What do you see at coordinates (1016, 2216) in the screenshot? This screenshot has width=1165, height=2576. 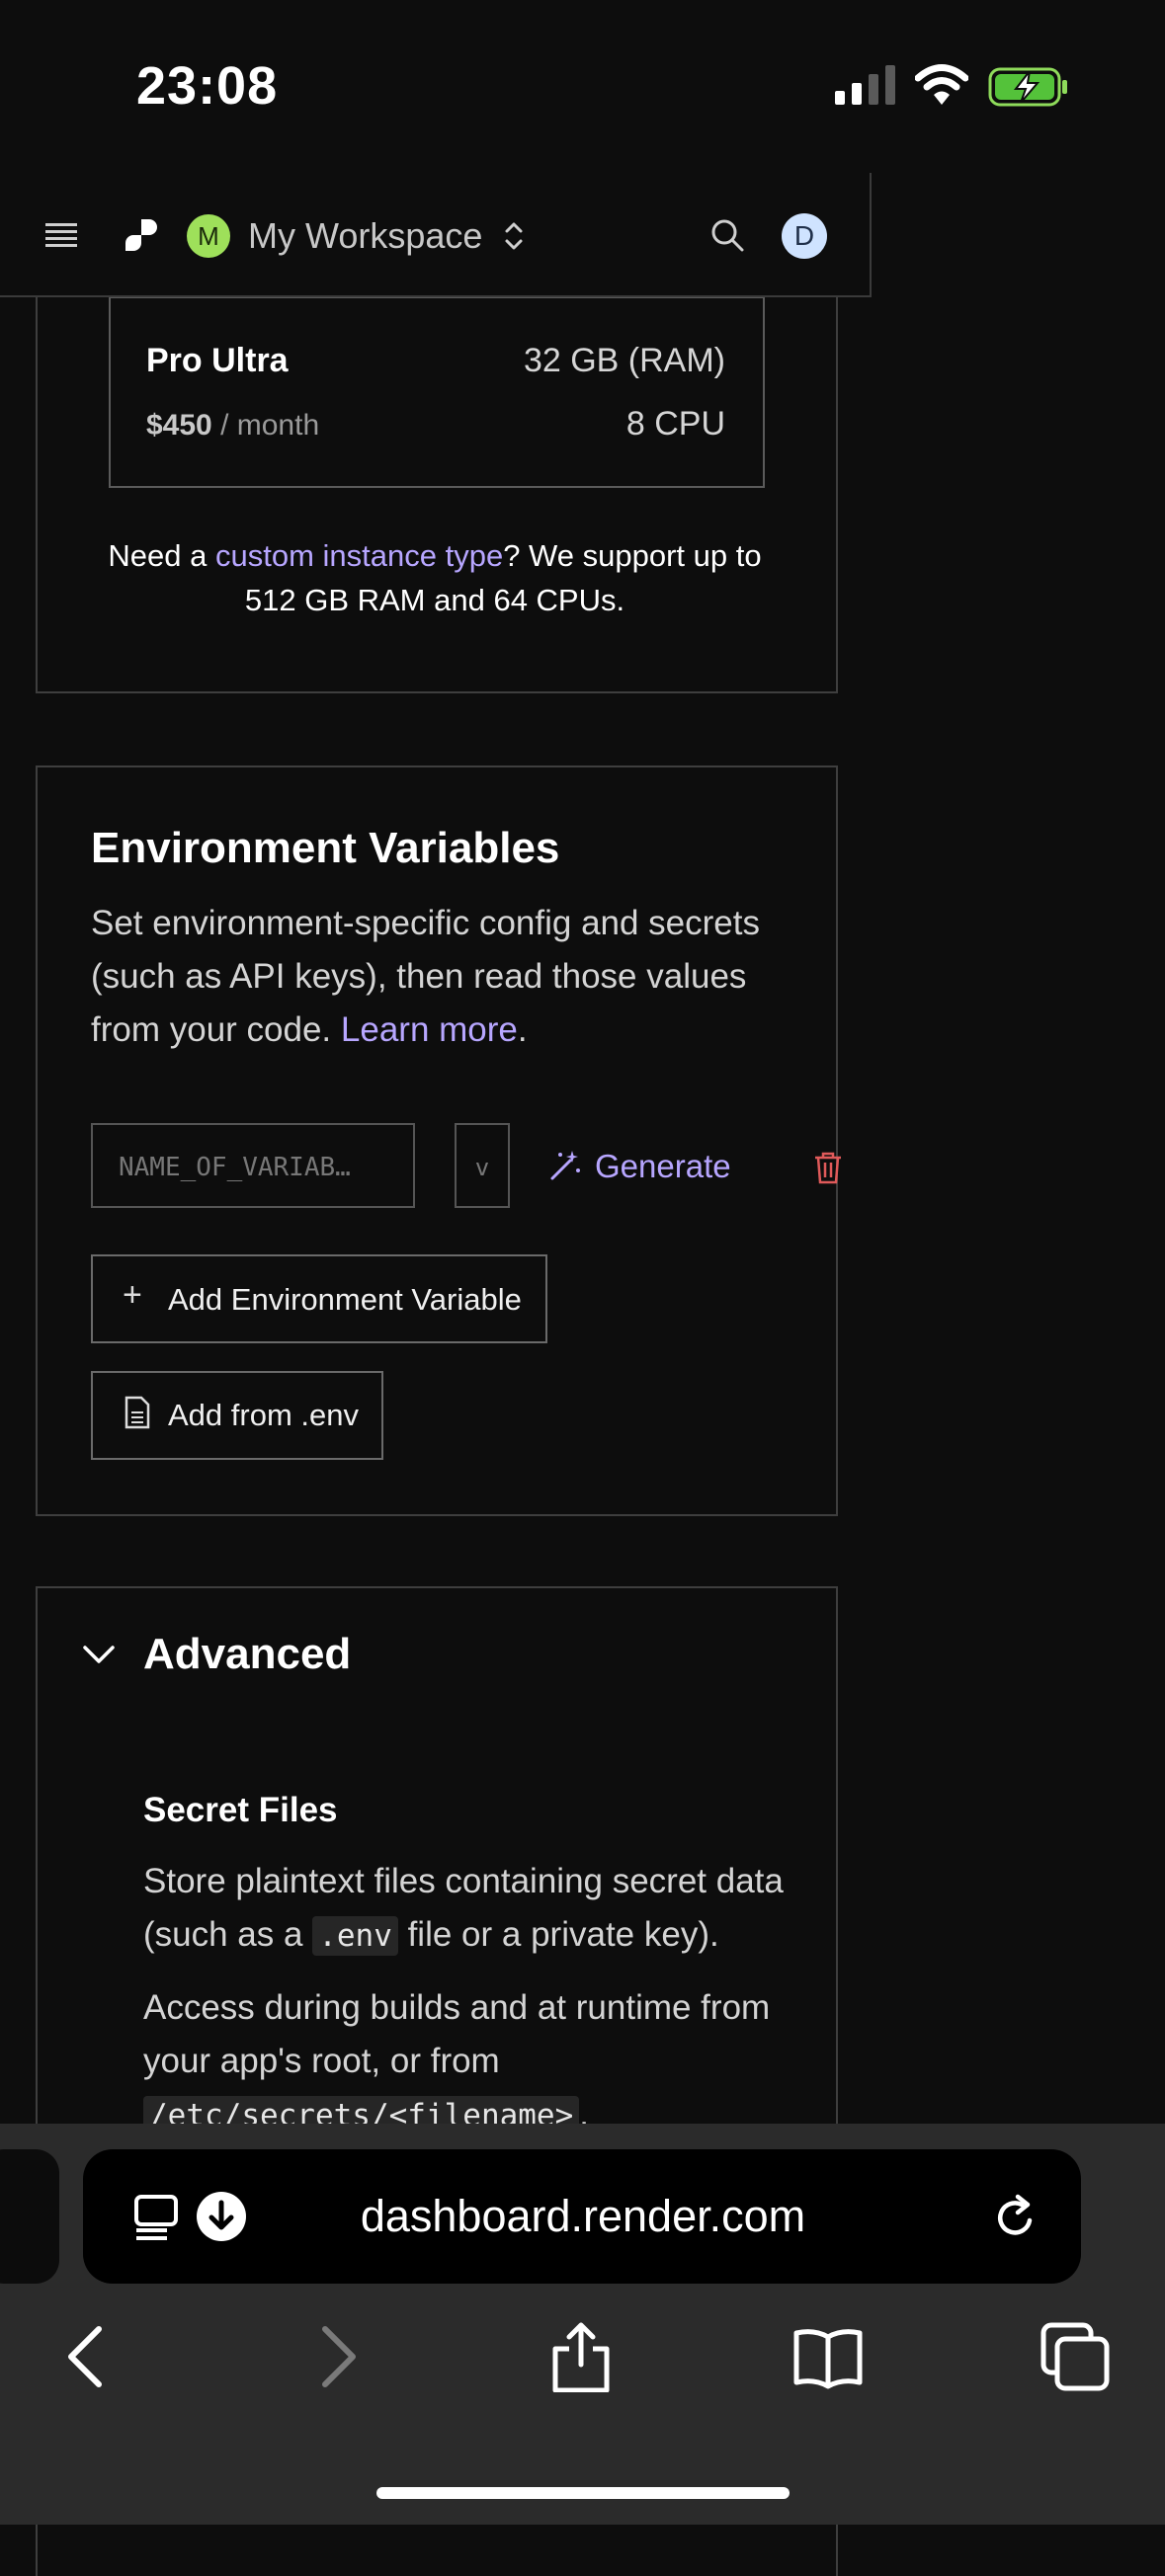 I see `reload-icon` at bounding box center [1016, 2216].